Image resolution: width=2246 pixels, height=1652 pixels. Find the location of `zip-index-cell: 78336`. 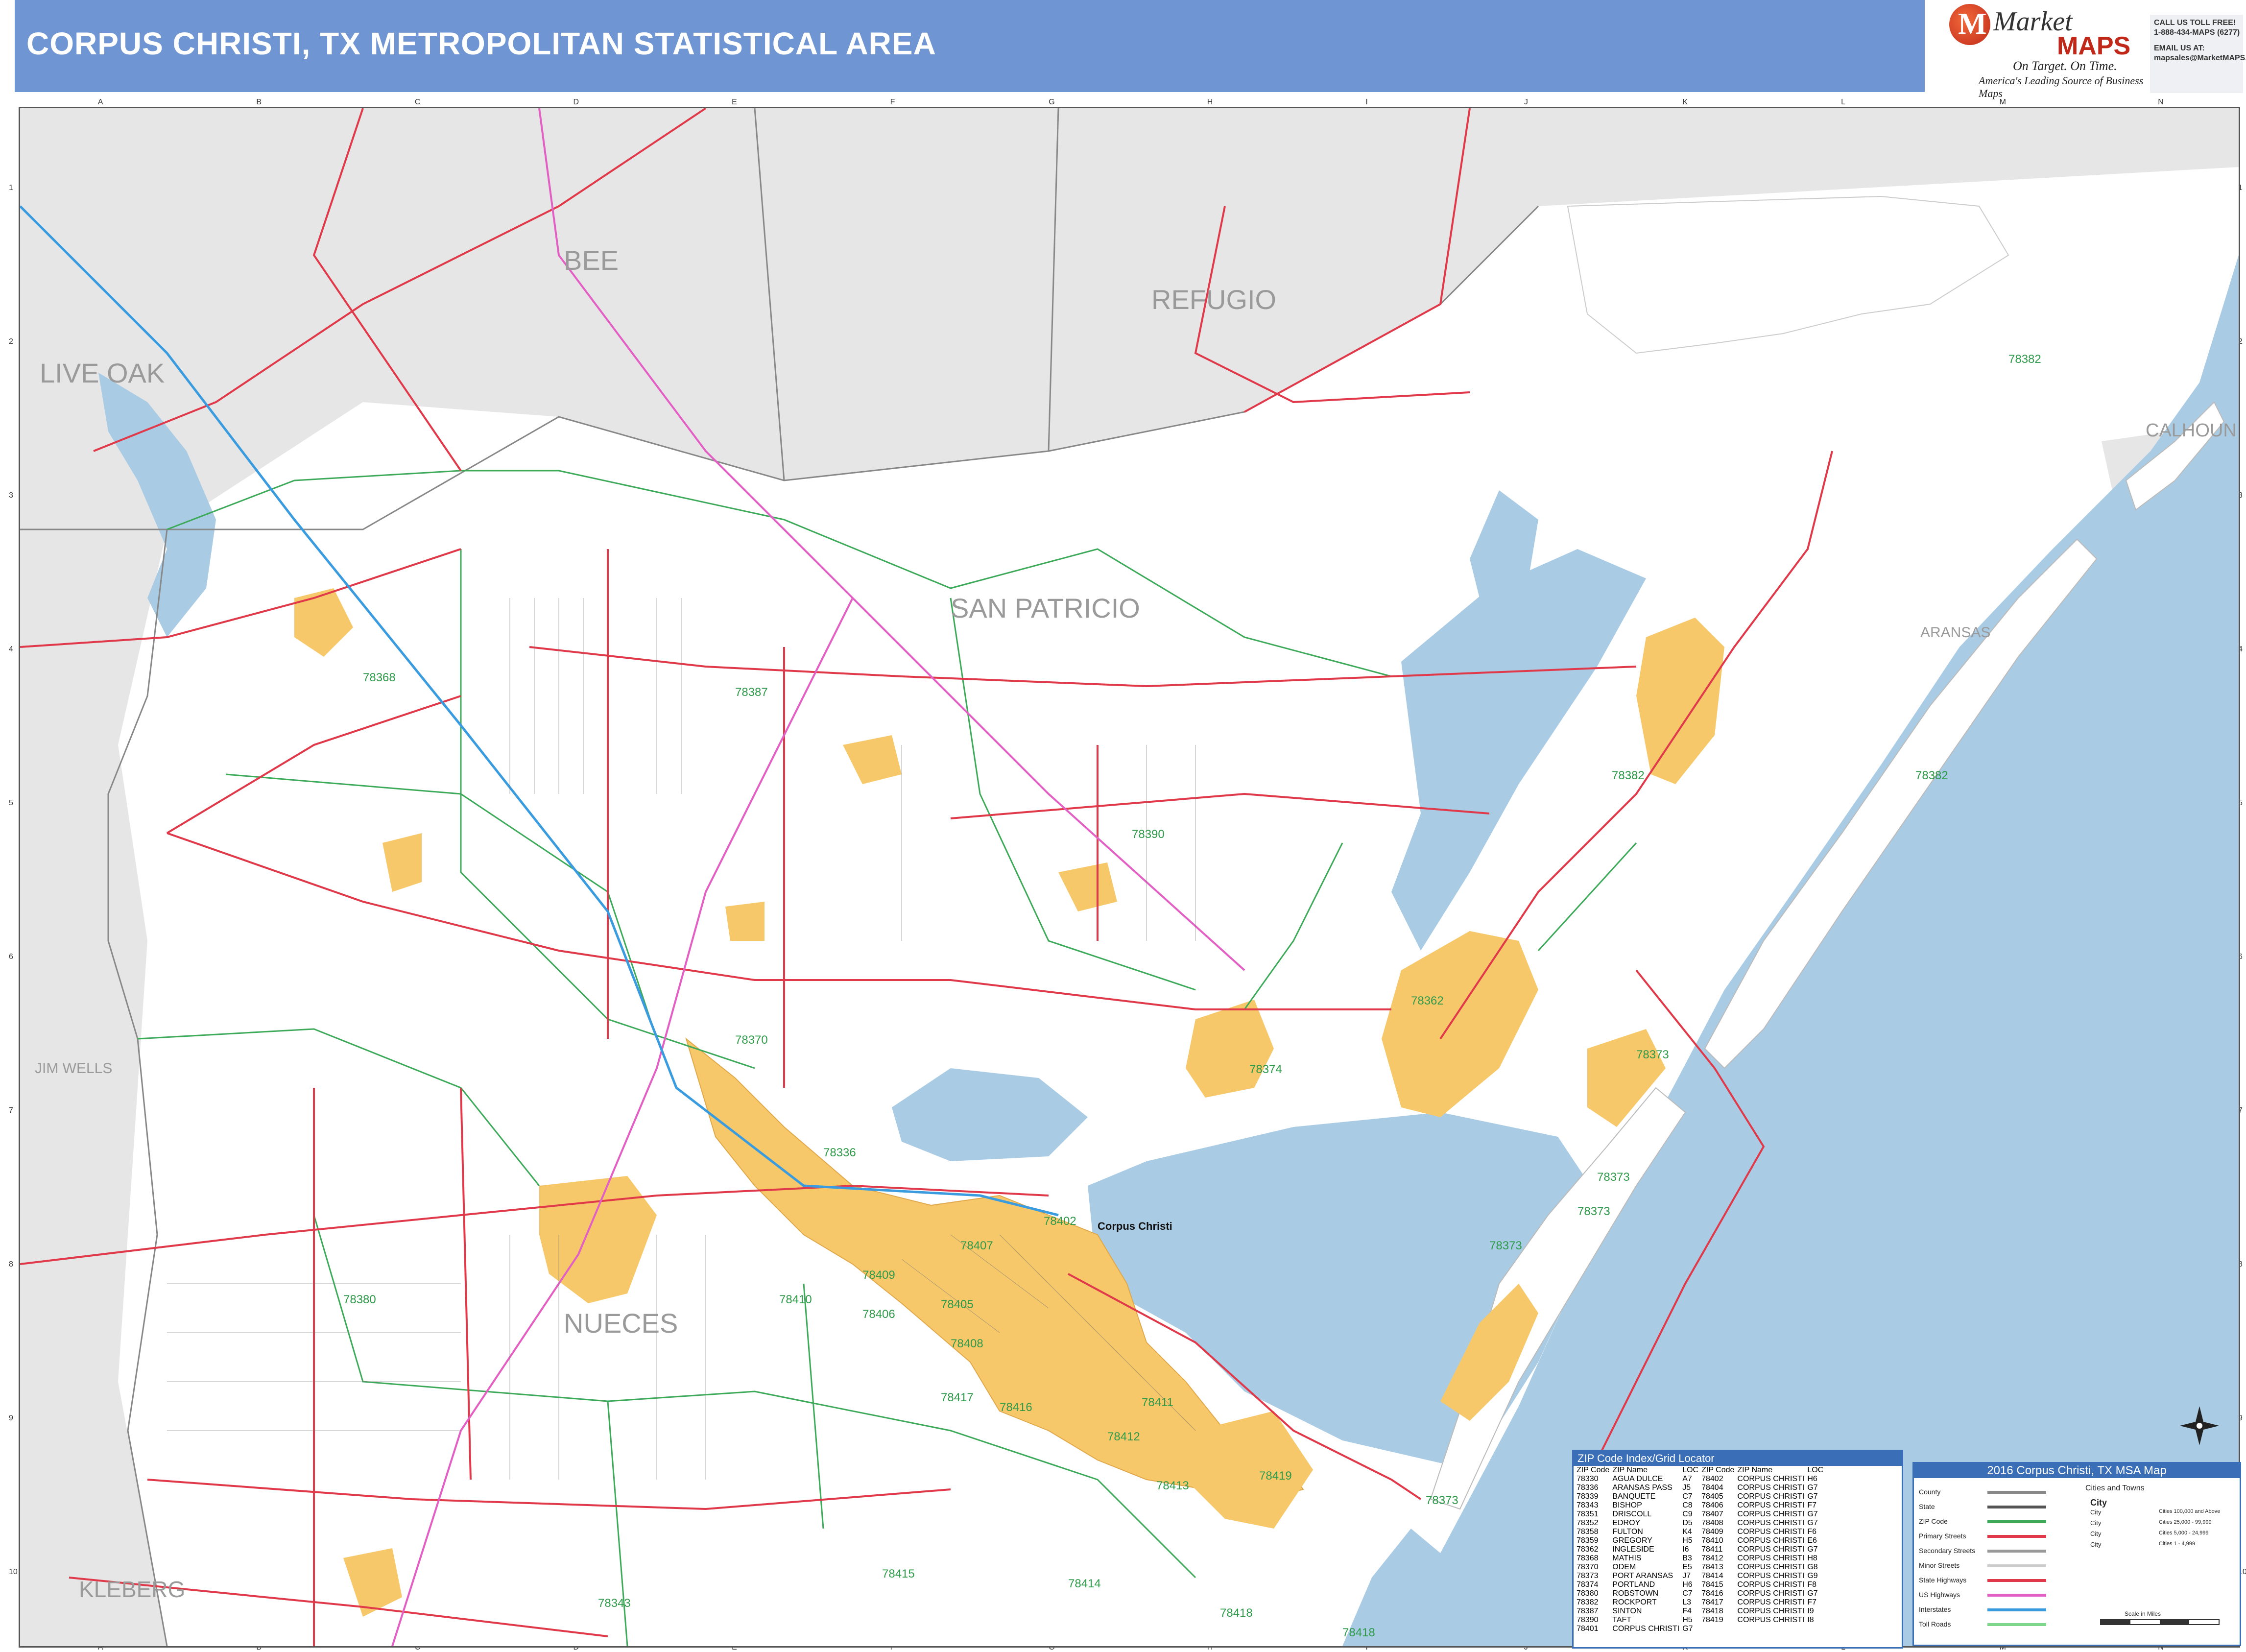

zip-index-cell: 78336 is located at coordinates (1588, 1488).